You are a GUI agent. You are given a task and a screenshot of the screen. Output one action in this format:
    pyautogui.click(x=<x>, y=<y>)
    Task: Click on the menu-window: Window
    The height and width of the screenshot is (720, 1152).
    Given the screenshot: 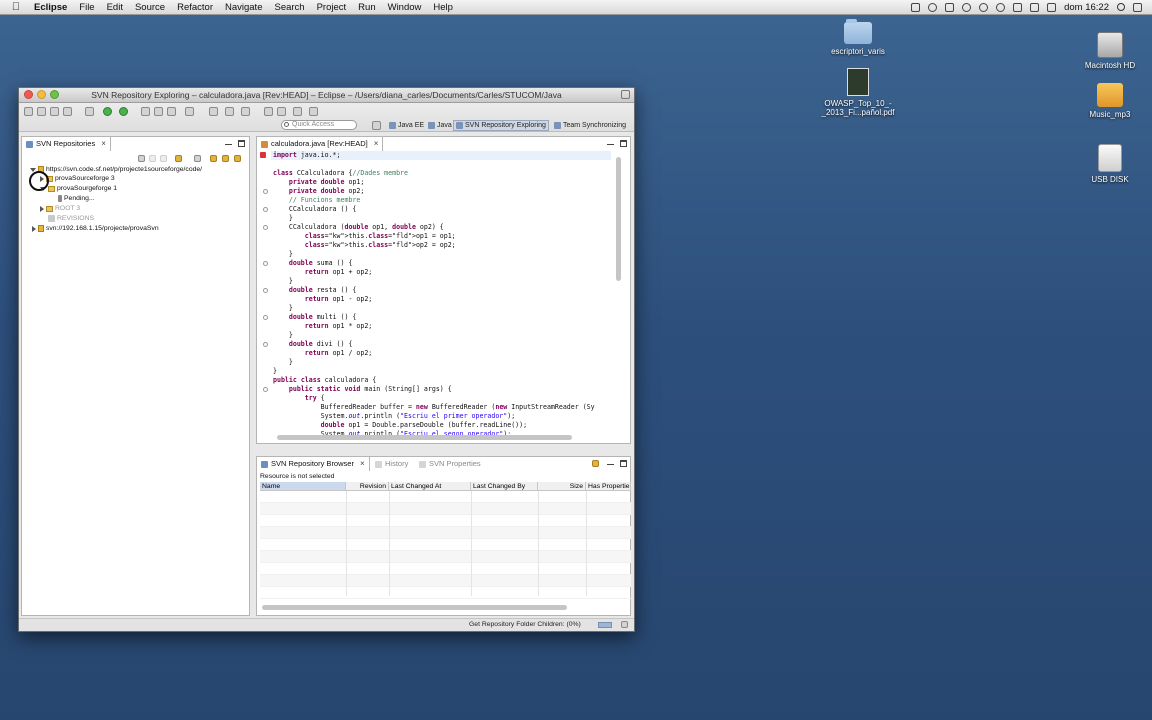 What is the action you would take?
    pyautogui.click(x=405, y=7)
    